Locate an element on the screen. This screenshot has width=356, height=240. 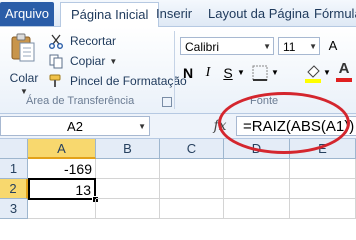
font-color-icon: A is located at coordinates (344, 72).